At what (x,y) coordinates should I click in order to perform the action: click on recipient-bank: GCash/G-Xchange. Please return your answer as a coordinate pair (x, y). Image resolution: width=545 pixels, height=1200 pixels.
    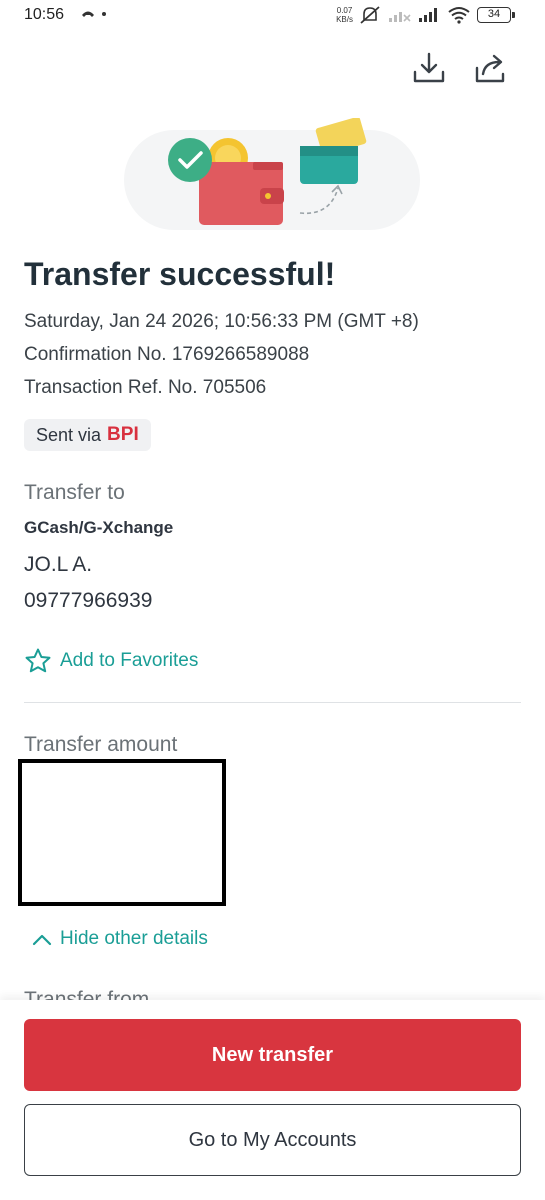
    Looking at the image, I should click on (99, 527).